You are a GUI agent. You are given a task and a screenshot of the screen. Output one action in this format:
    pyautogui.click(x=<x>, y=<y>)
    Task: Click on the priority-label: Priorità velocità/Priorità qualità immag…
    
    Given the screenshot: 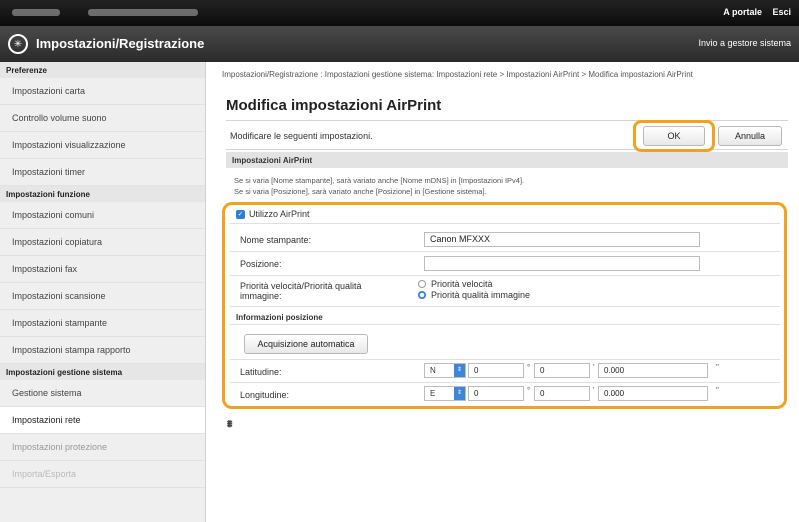 What is the action you would take?
    pyautogui.click(x=301, y=291)
    